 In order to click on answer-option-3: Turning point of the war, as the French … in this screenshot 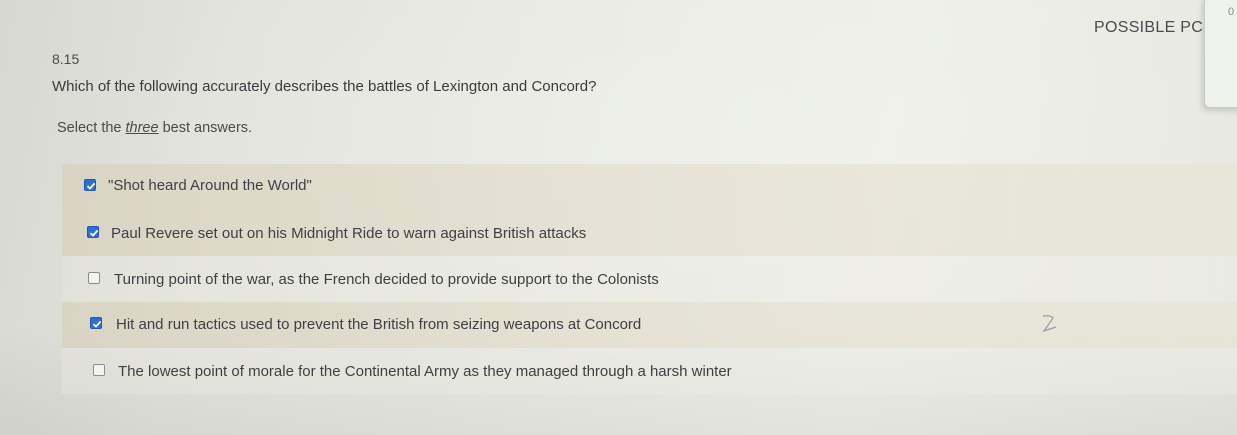, I will do `click(649, 279)`.